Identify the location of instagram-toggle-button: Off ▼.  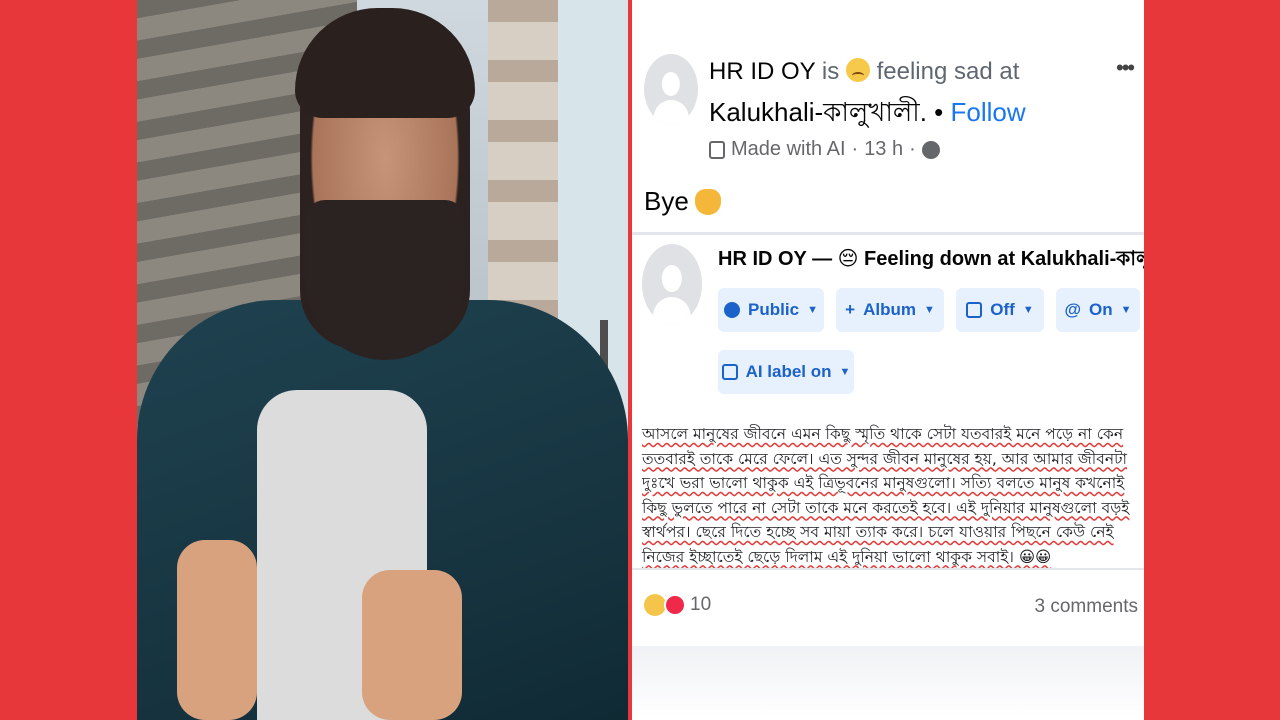
(1000, 310).